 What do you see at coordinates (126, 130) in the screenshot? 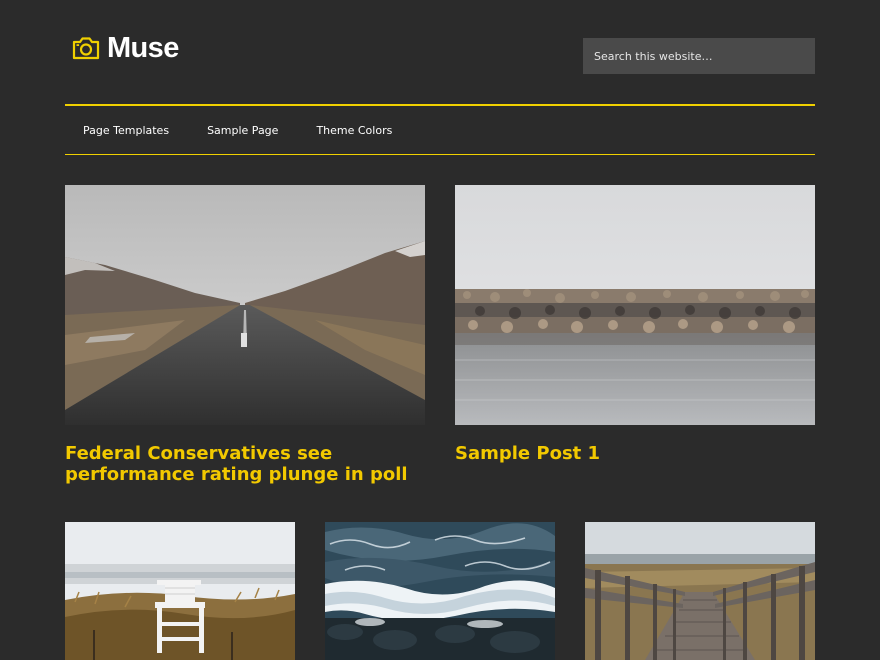
I see `nav-item-page-templates: Page Templates` at bounding box center [126, 130].